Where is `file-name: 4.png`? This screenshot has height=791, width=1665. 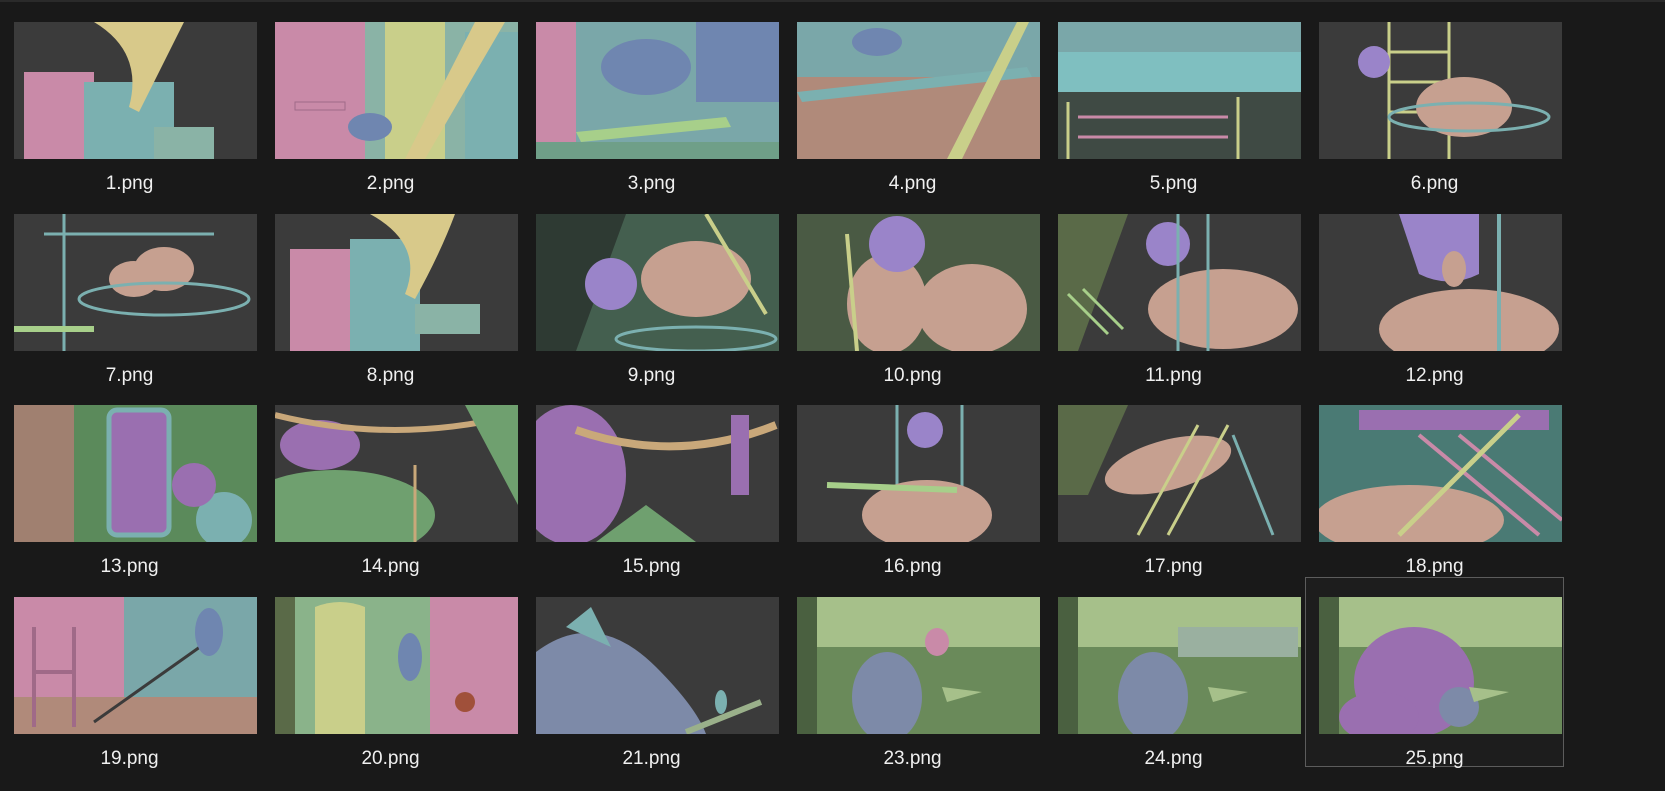
file-name: 4.png is located at coordinates (912, 183).